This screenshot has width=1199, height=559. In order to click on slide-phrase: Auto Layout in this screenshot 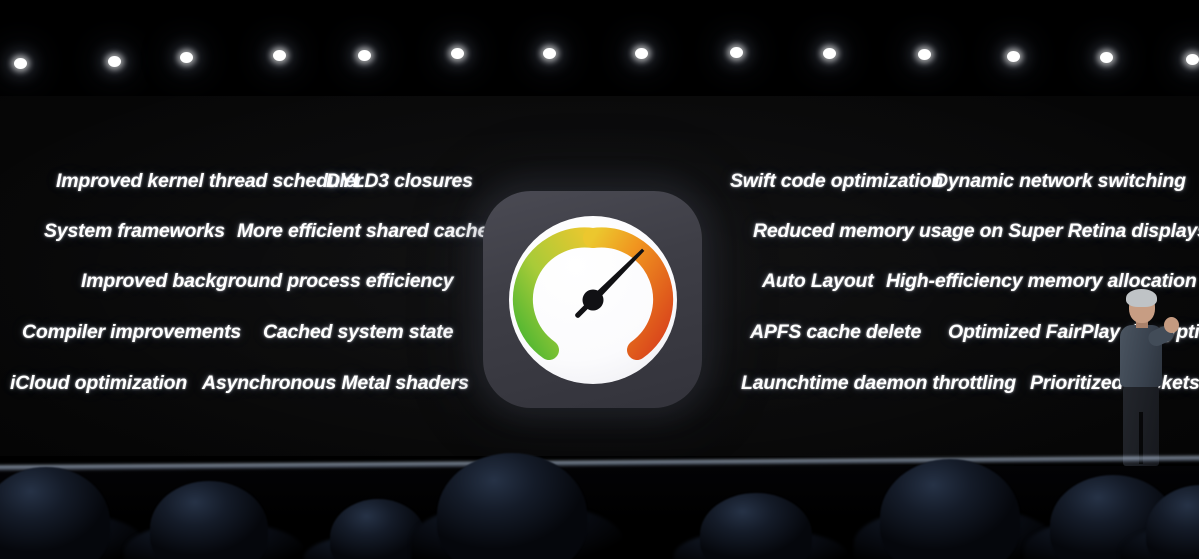, I will do `click(818, 281)`.